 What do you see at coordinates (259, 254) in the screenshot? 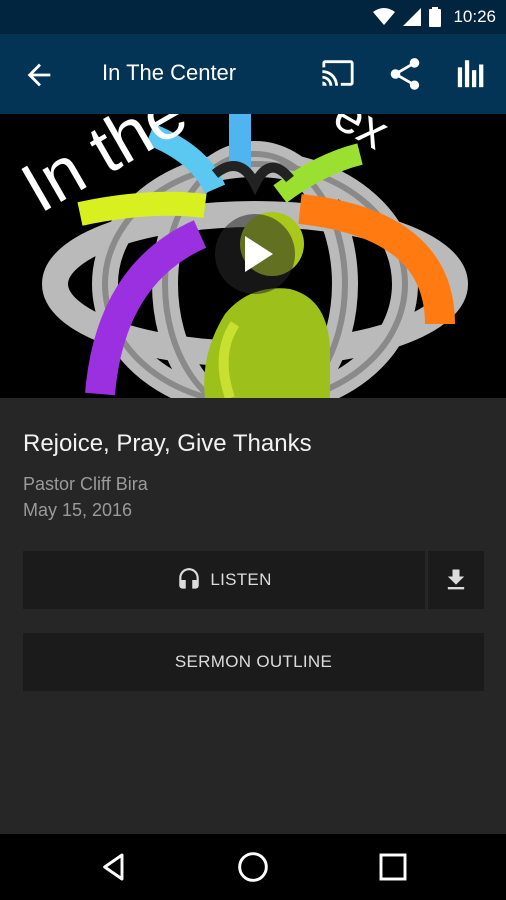
I see `play-icon` at bounding box center [259, 254].